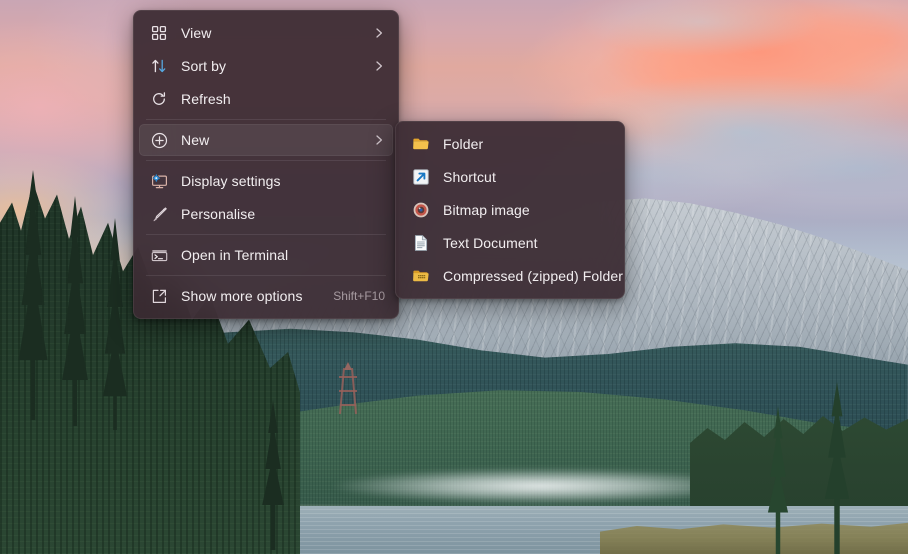 The width and height of the screenshot is (908, 554). What do you see at coordinates (266, 99) in the screenshot?
I see `menu-item-refresh: Refresh` at bounding box center [266, 99].